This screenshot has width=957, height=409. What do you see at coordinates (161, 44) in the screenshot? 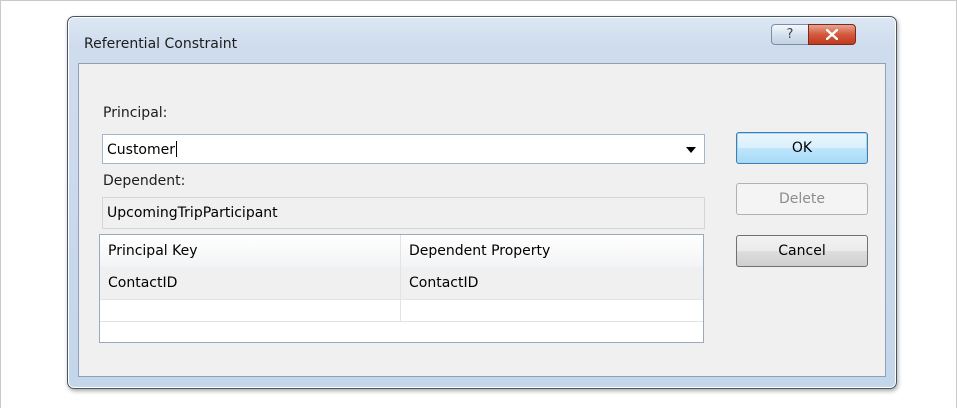
I see `dialog-title: Referential Constraint` at bounding box center [161, 44].